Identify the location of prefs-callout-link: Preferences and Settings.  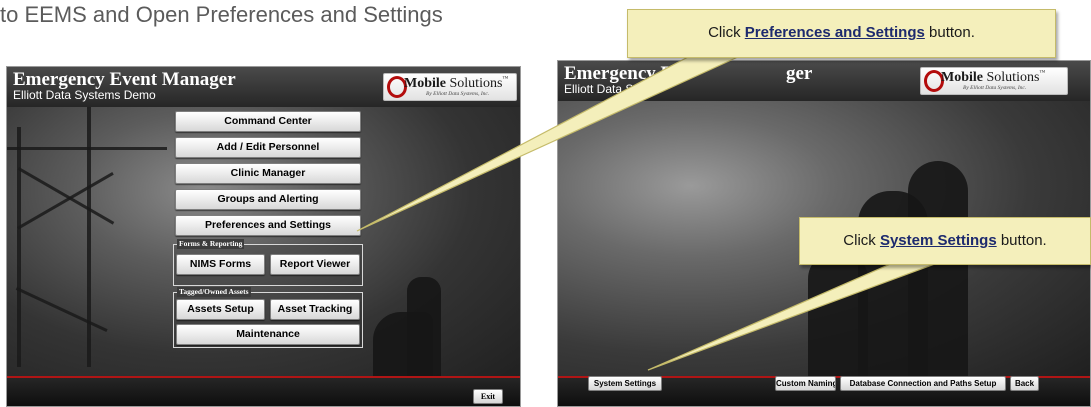
(835, 32).